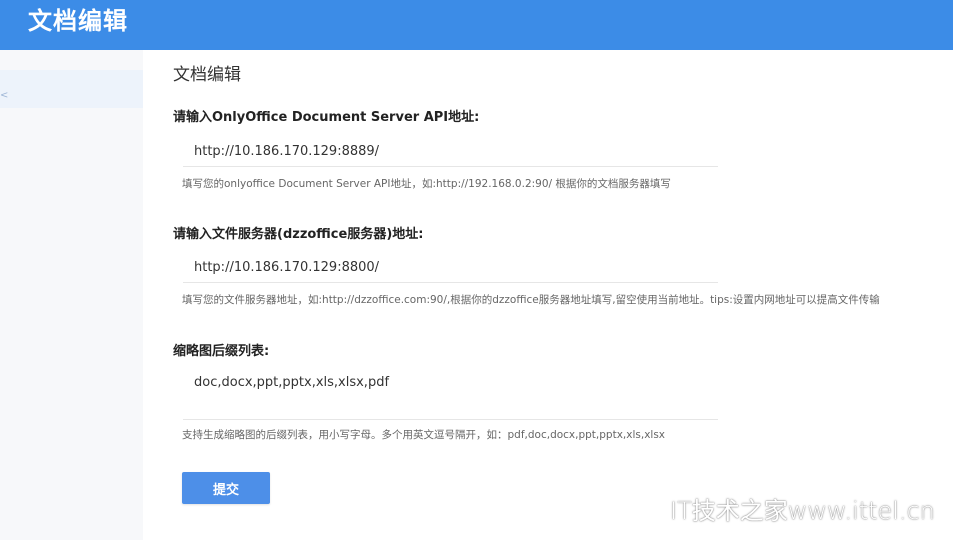 The height and width of the screenshot is (540, 953). I want to click on file-server-label: 请输入文件服务器(dzzoffice服务器)地址:, so click(298, 234).